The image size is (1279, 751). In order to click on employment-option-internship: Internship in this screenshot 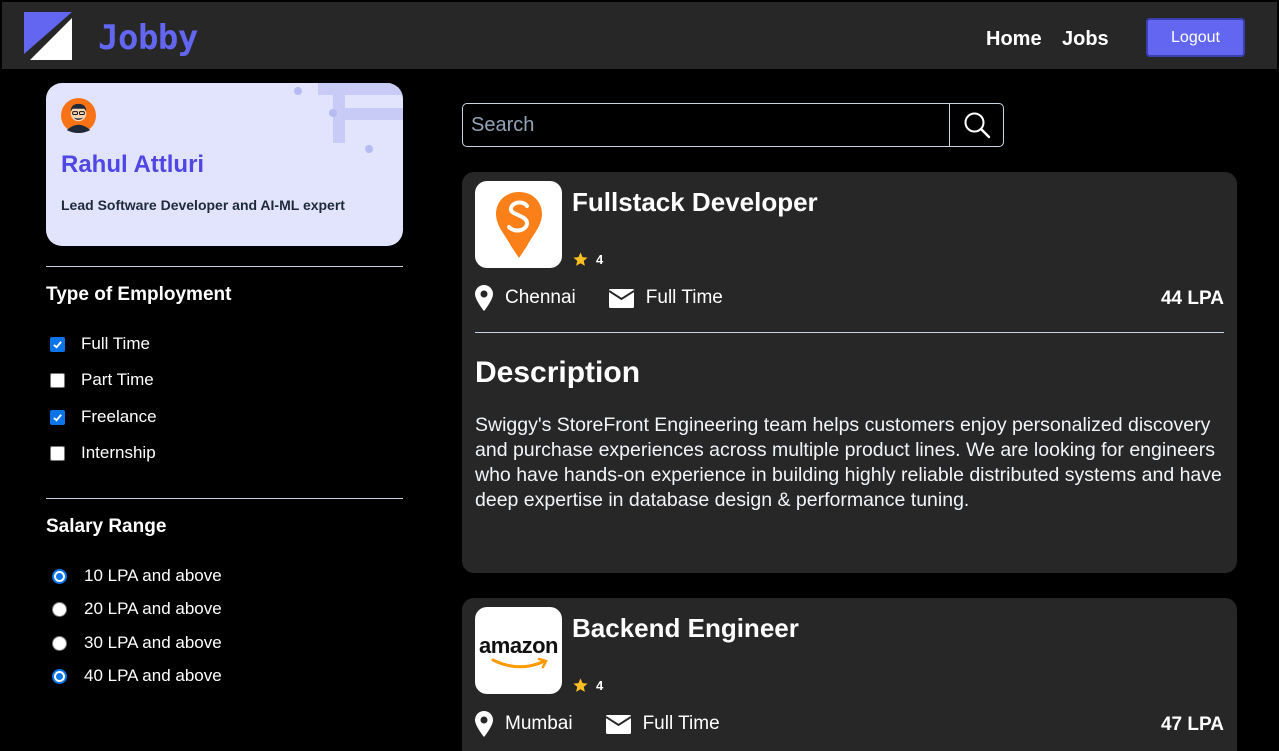, I will do `click(103, 453)`.